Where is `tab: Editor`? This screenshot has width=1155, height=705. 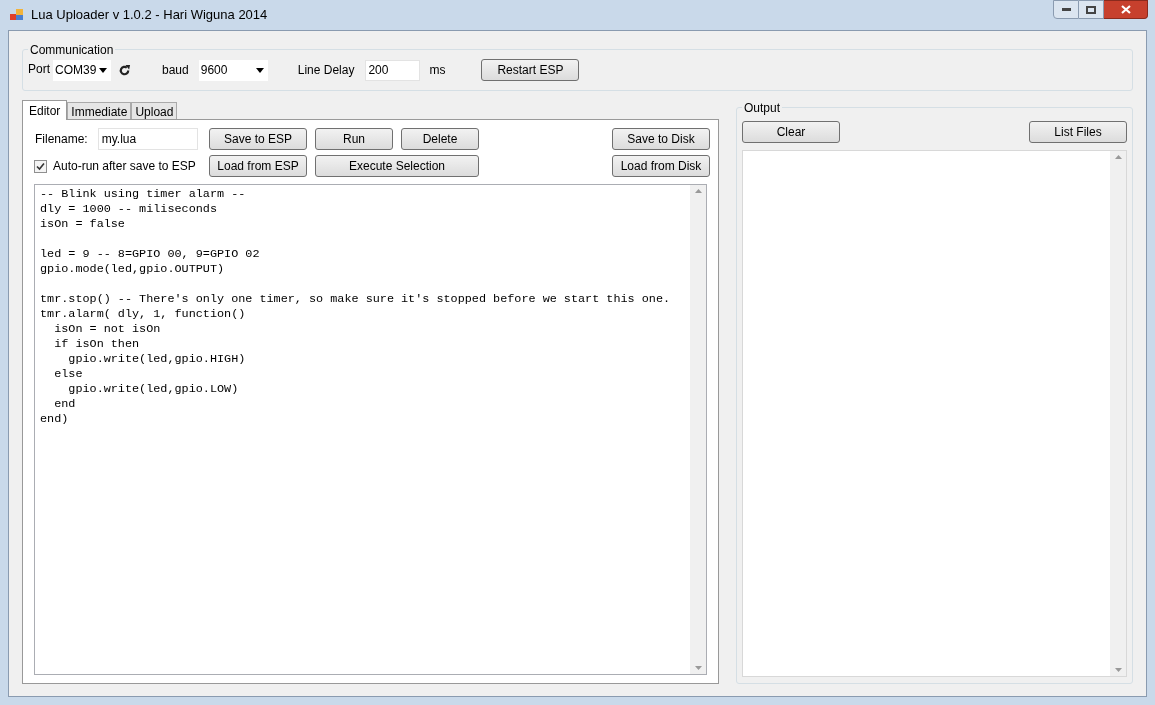
tab: Editor is located at coordinates (45, 110).